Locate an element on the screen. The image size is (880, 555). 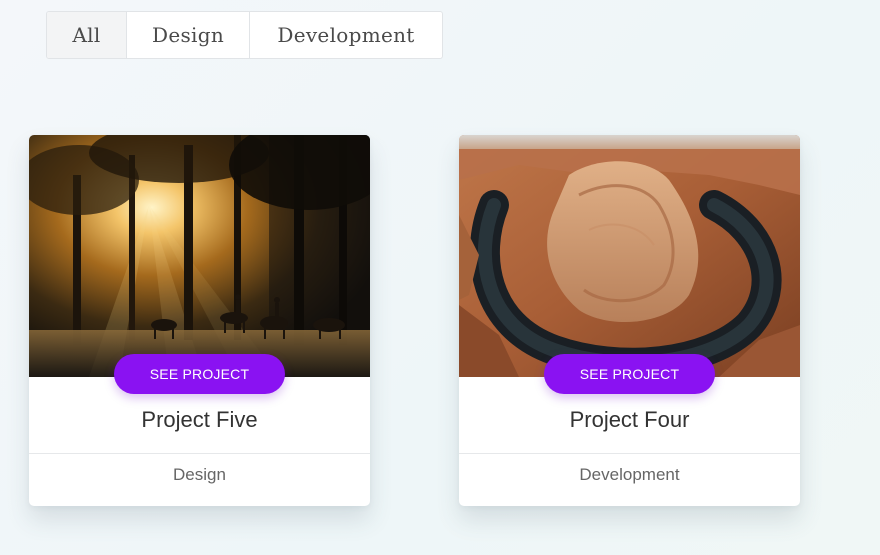
filter-design-button: Design is located at coordinates (188, 35).